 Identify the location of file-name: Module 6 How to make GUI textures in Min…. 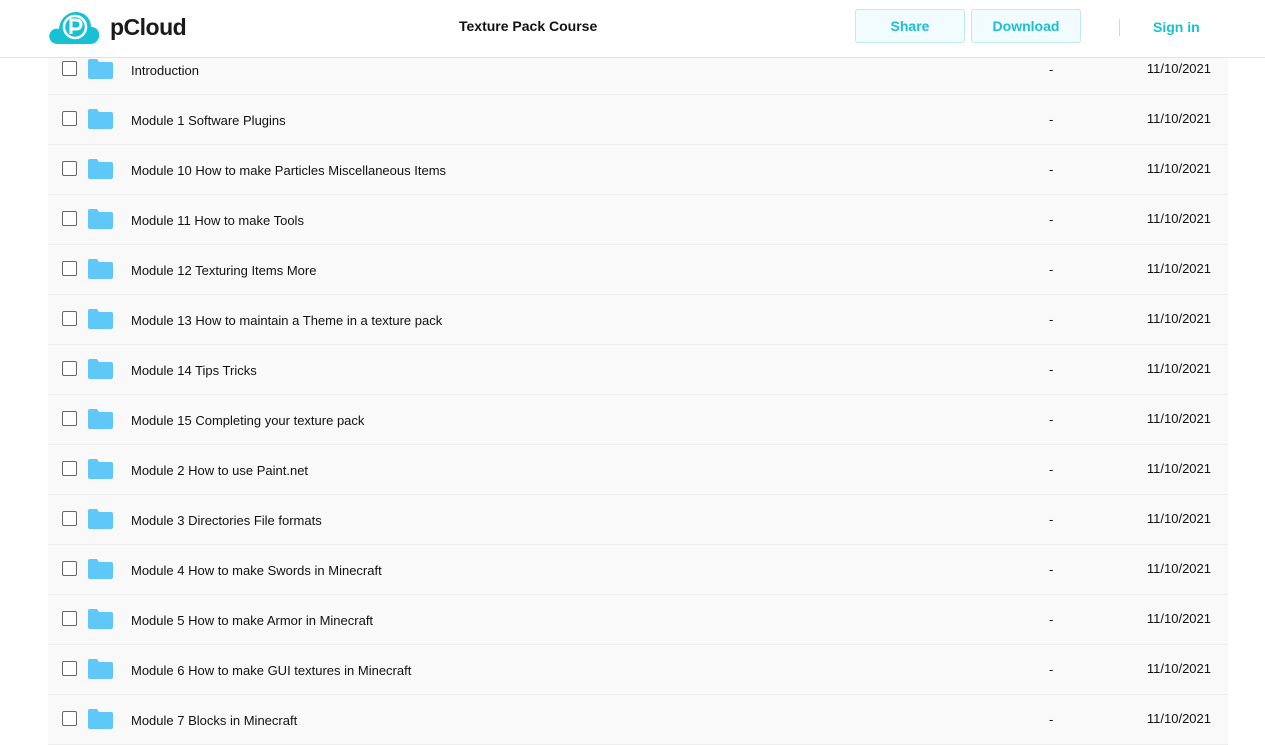
(271, 670).